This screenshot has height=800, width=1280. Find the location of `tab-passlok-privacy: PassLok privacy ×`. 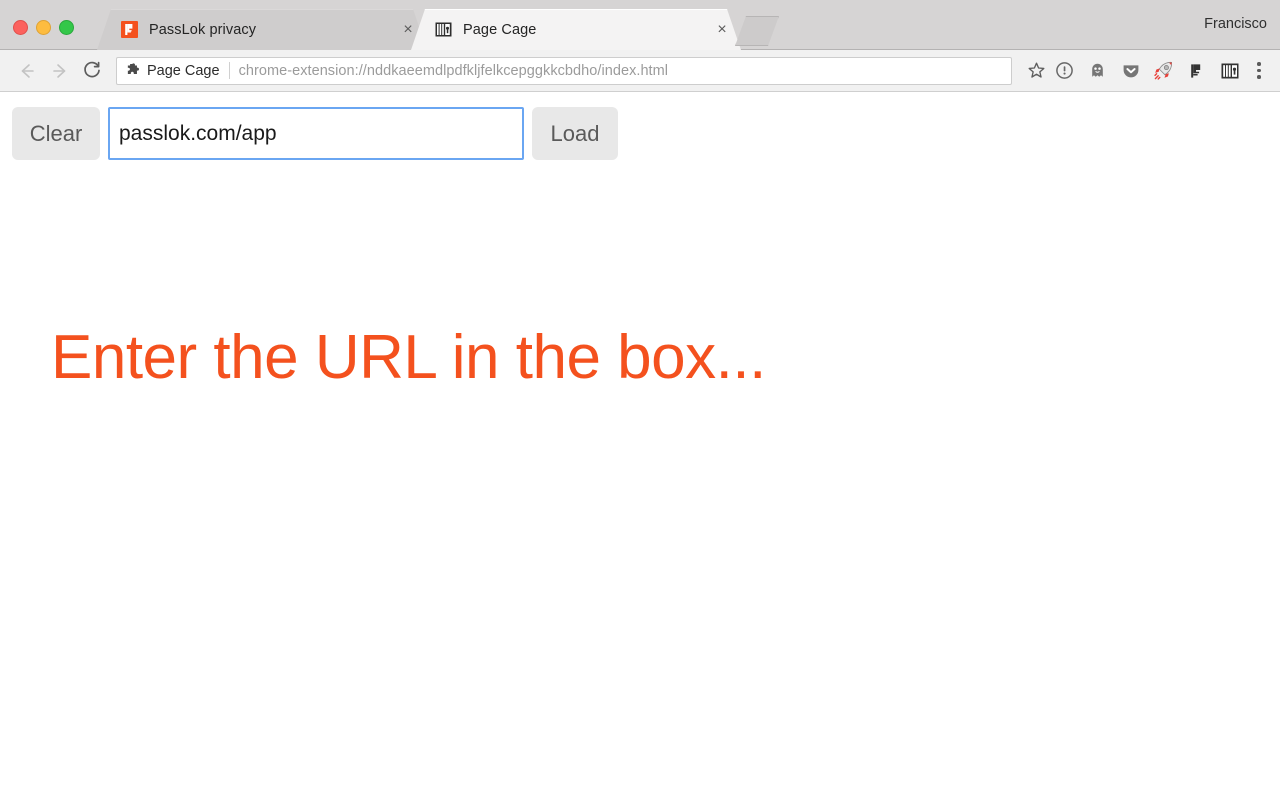

tab-passlok-privacy: PassLok privacy × is located at coordinates (262, 29).